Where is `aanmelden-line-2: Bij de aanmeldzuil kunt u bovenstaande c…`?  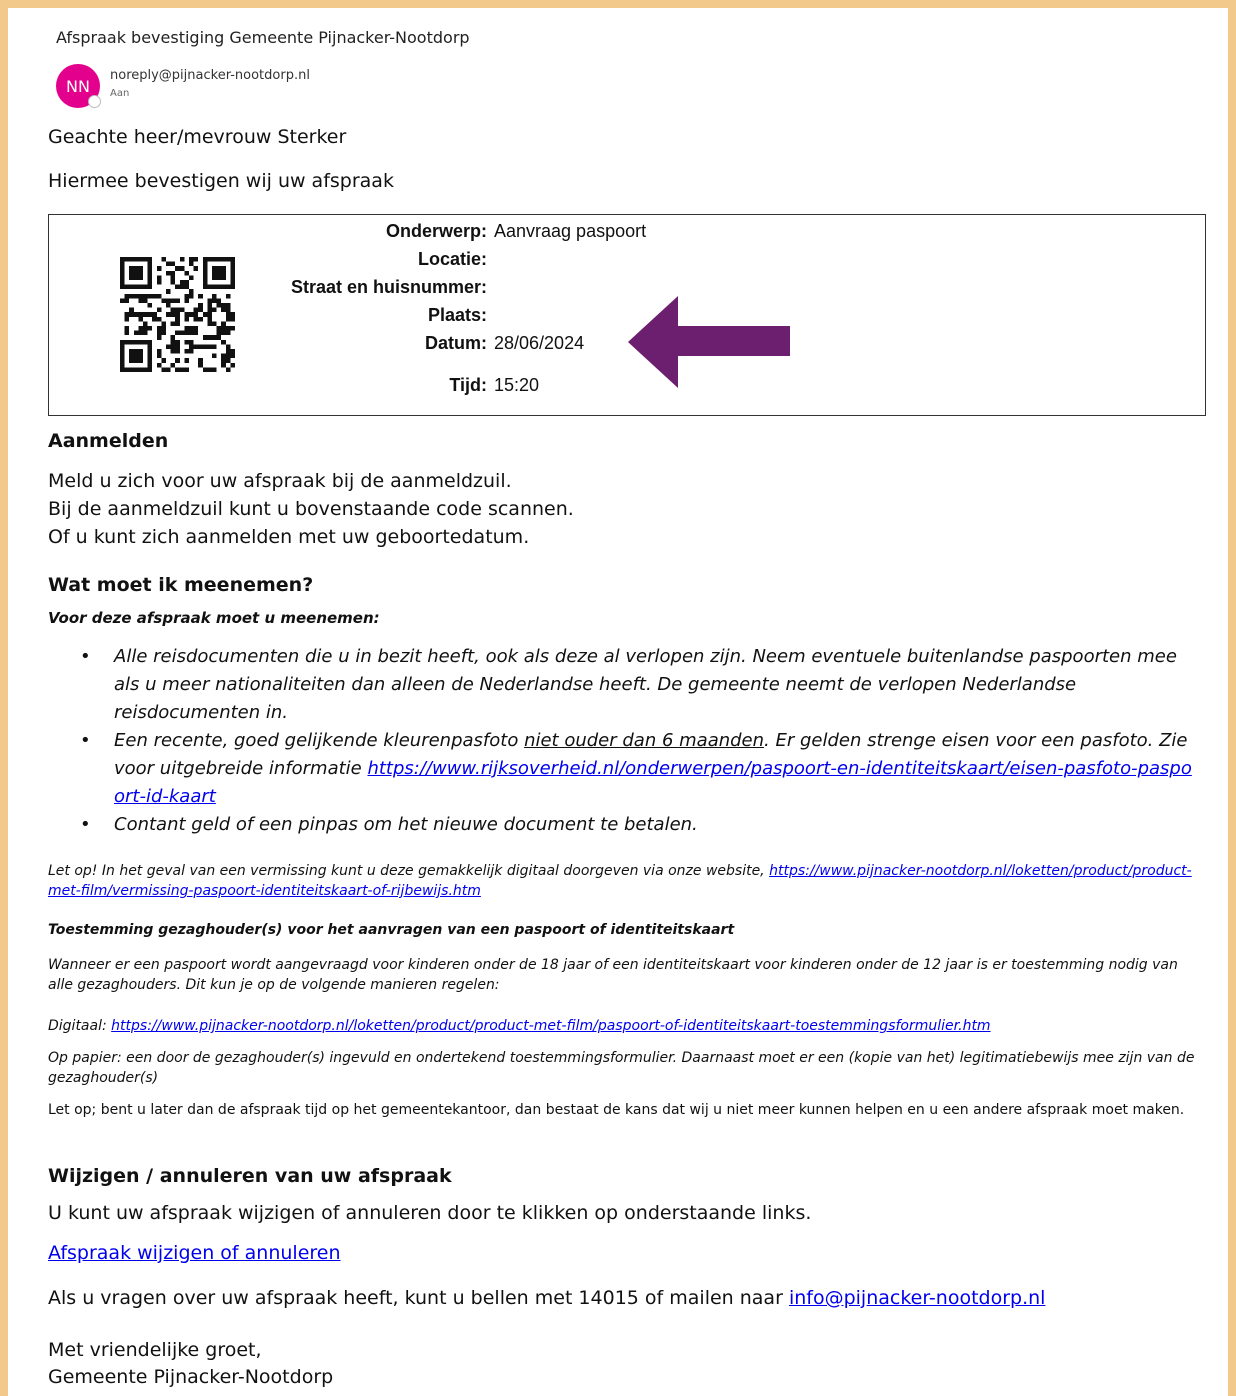 aanmelden-line-2: Bij de aanmeldzuil kunt u bovenstaande c… is located at coordinates (311, 509).